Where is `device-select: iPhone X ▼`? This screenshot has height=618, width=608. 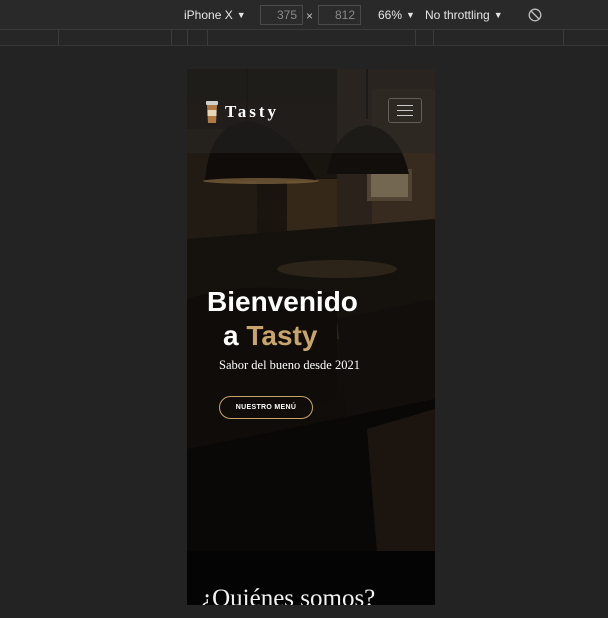 device-select: iPhone X ▼ is located at coordinates (215, 15).